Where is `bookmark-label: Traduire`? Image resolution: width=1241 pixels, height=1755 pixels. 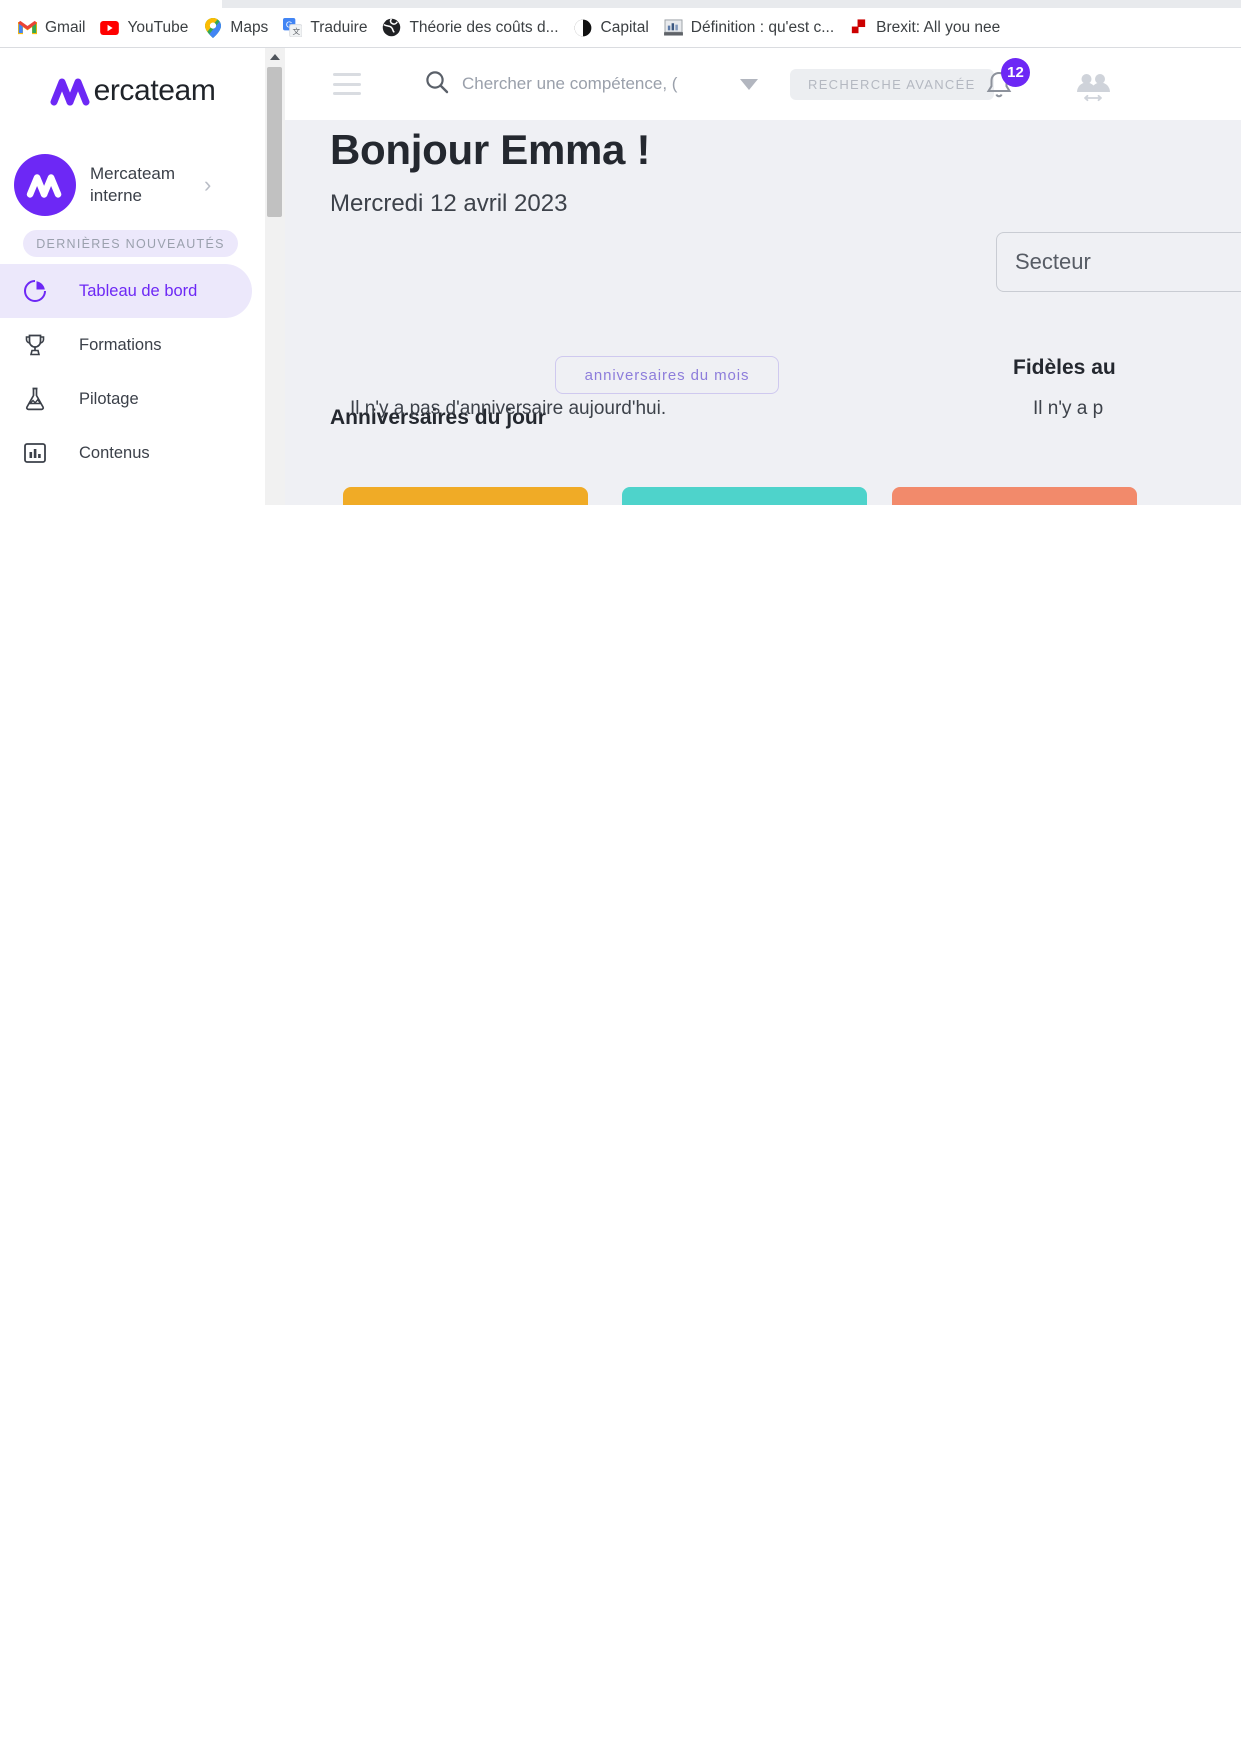 bookmark-label: Traduire is located at coordinates (339, 27).